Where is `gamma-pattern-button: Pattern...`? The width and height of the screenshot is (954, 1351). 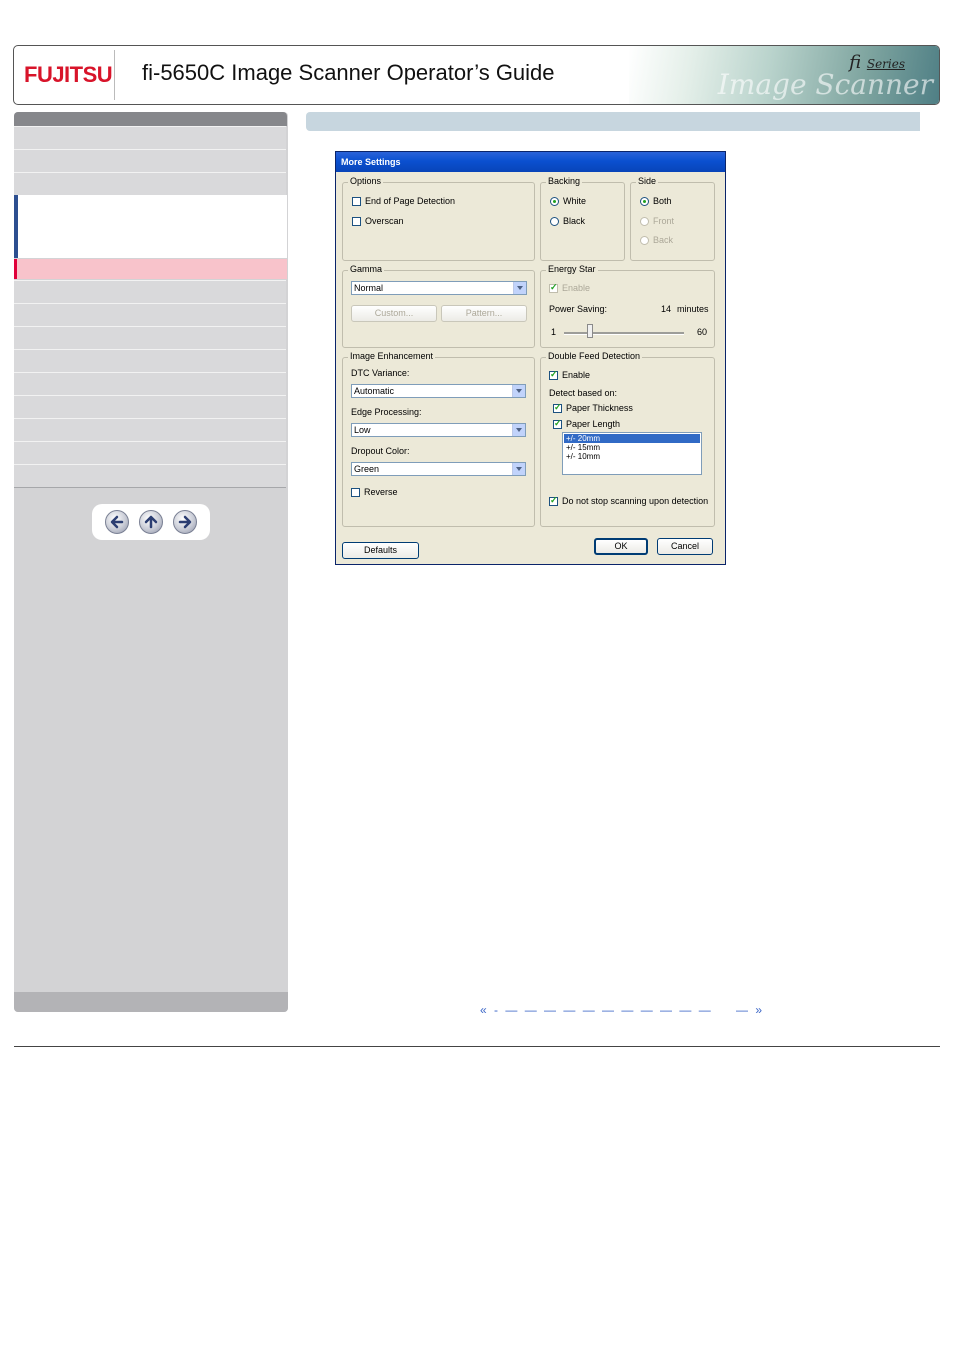
gamma-pattern-button: Pattern... is located at coordinates (484, 313).